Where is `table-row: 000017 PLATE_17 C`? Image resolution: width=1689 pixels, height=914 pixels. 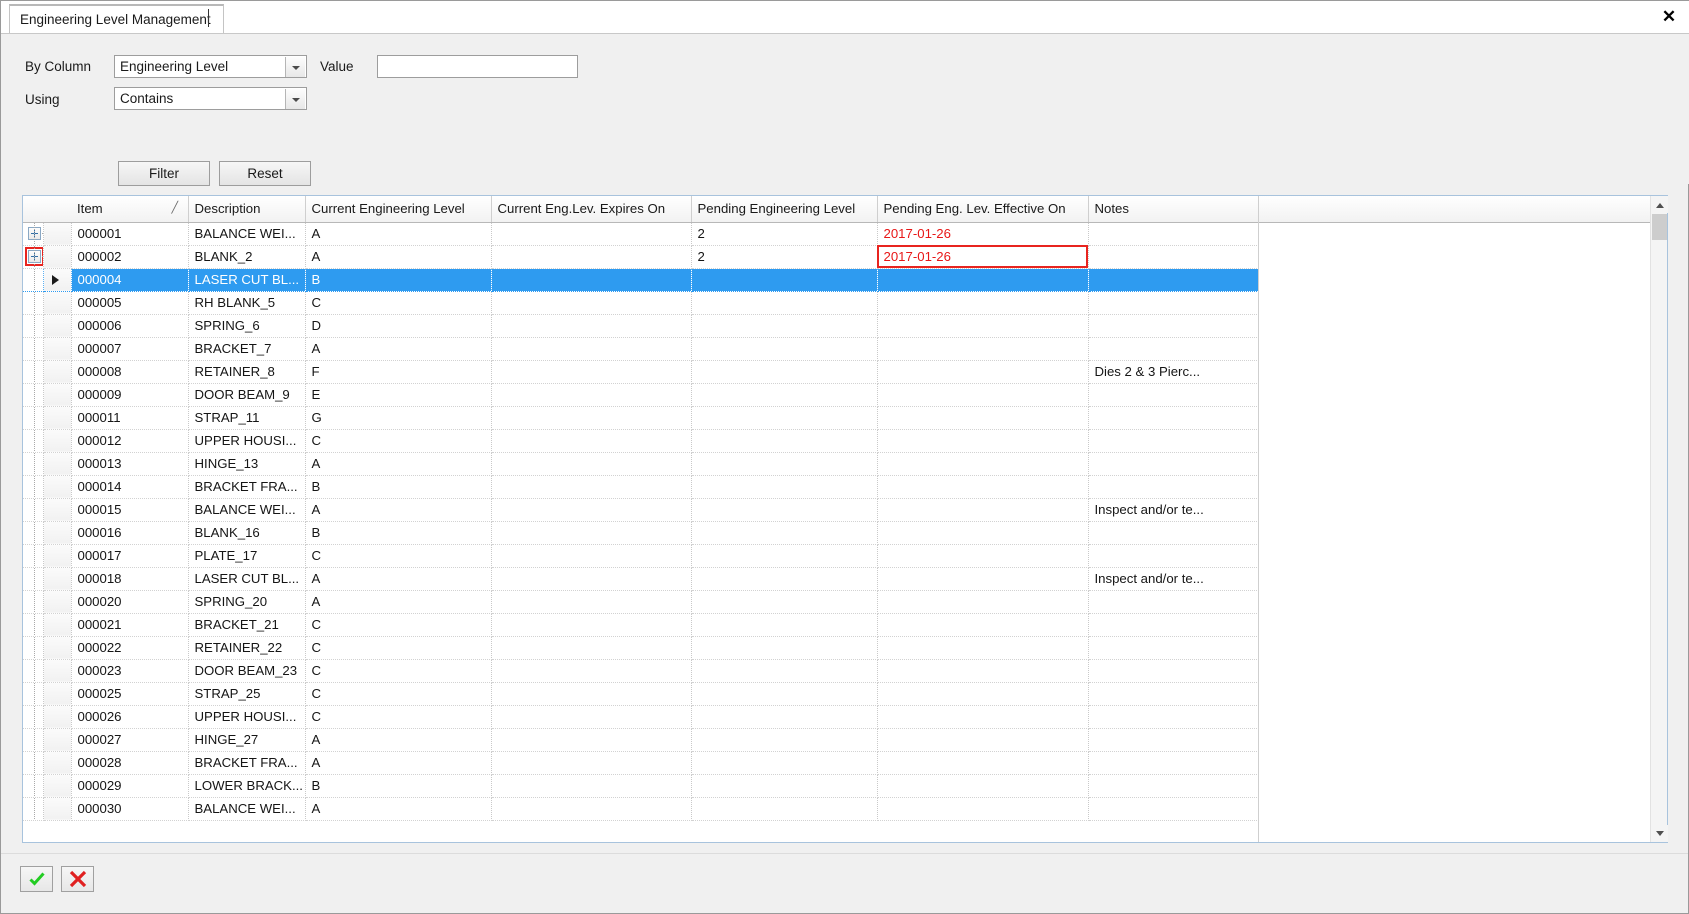
table-row: 000017 PLATE_17 C is located at coordinates (641, 556).